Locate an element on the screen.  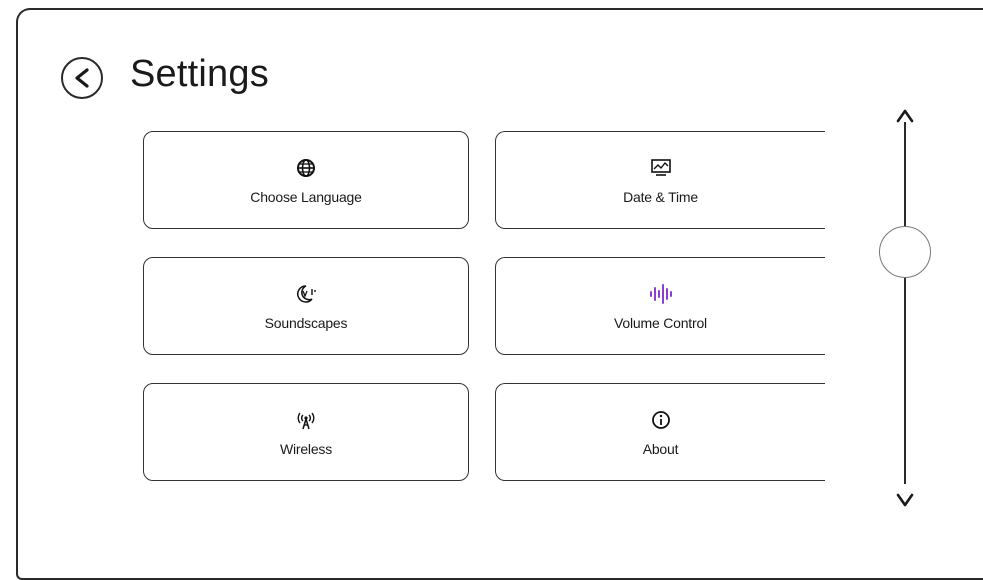
soundscapes-label: Soundscapes is located at coordinates (306, 323).